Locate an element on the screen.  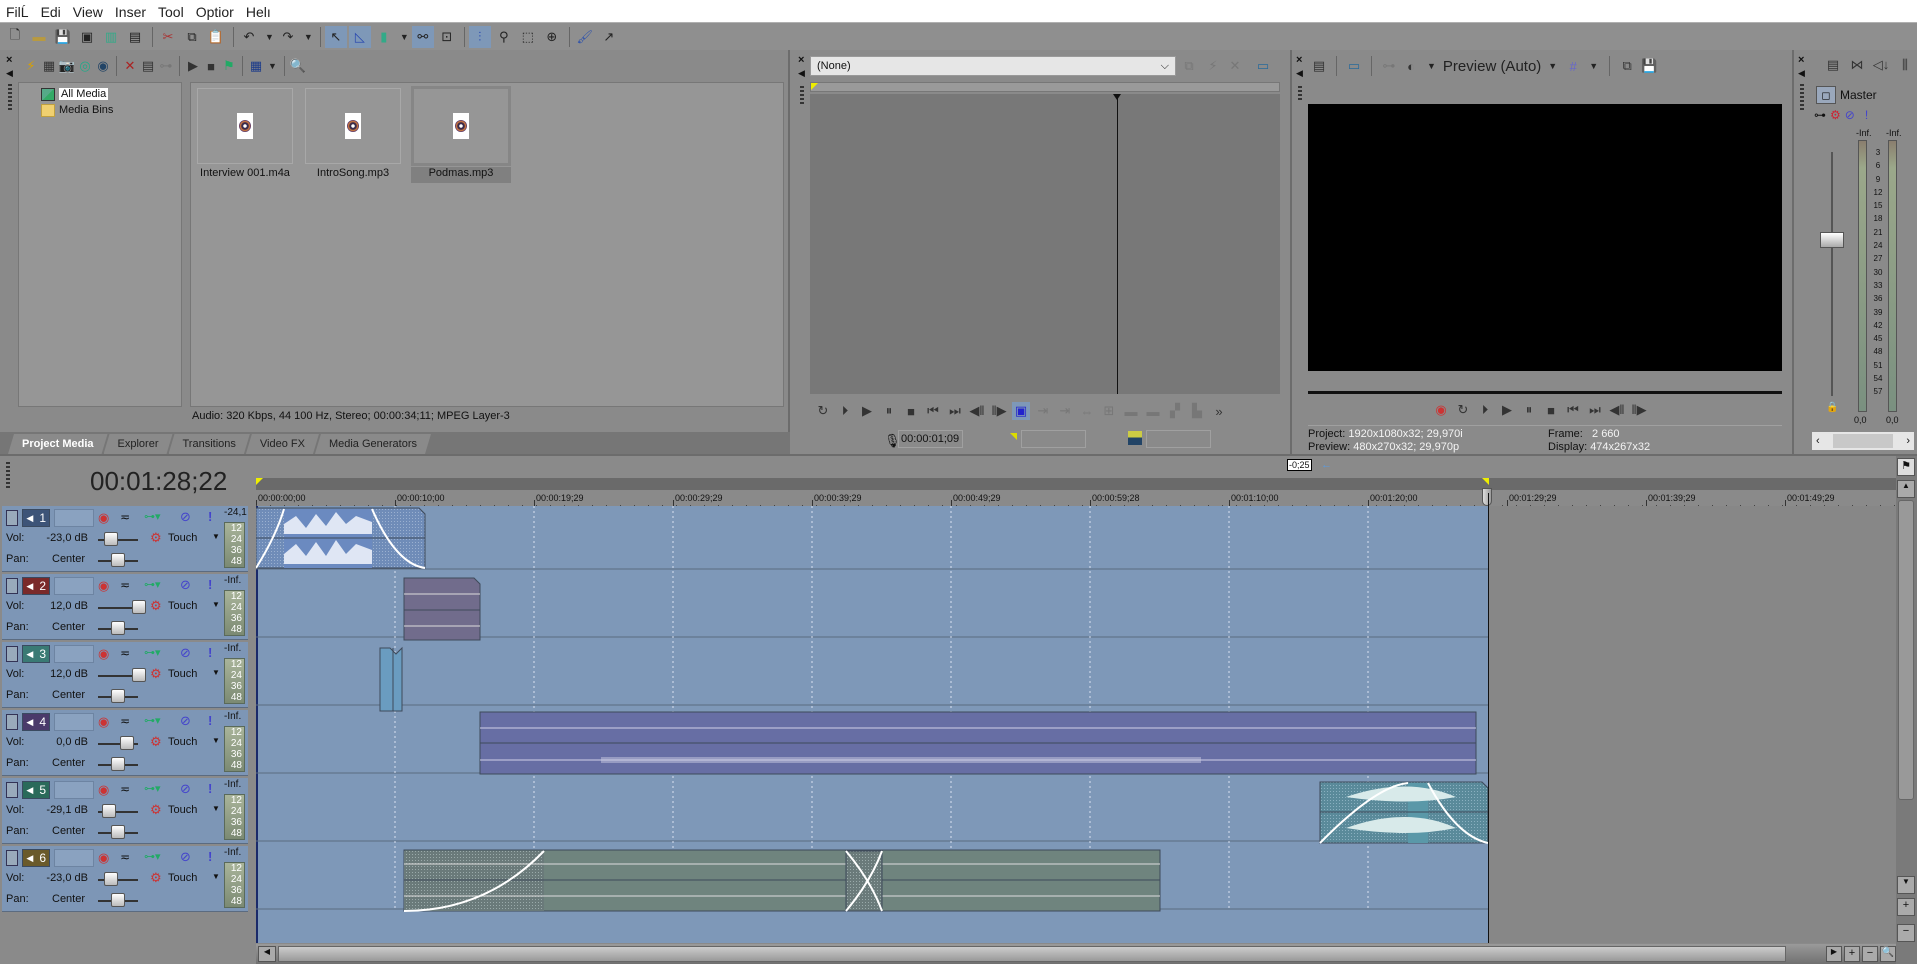
render-icon: ▥ is located at coordinates (111, 37).